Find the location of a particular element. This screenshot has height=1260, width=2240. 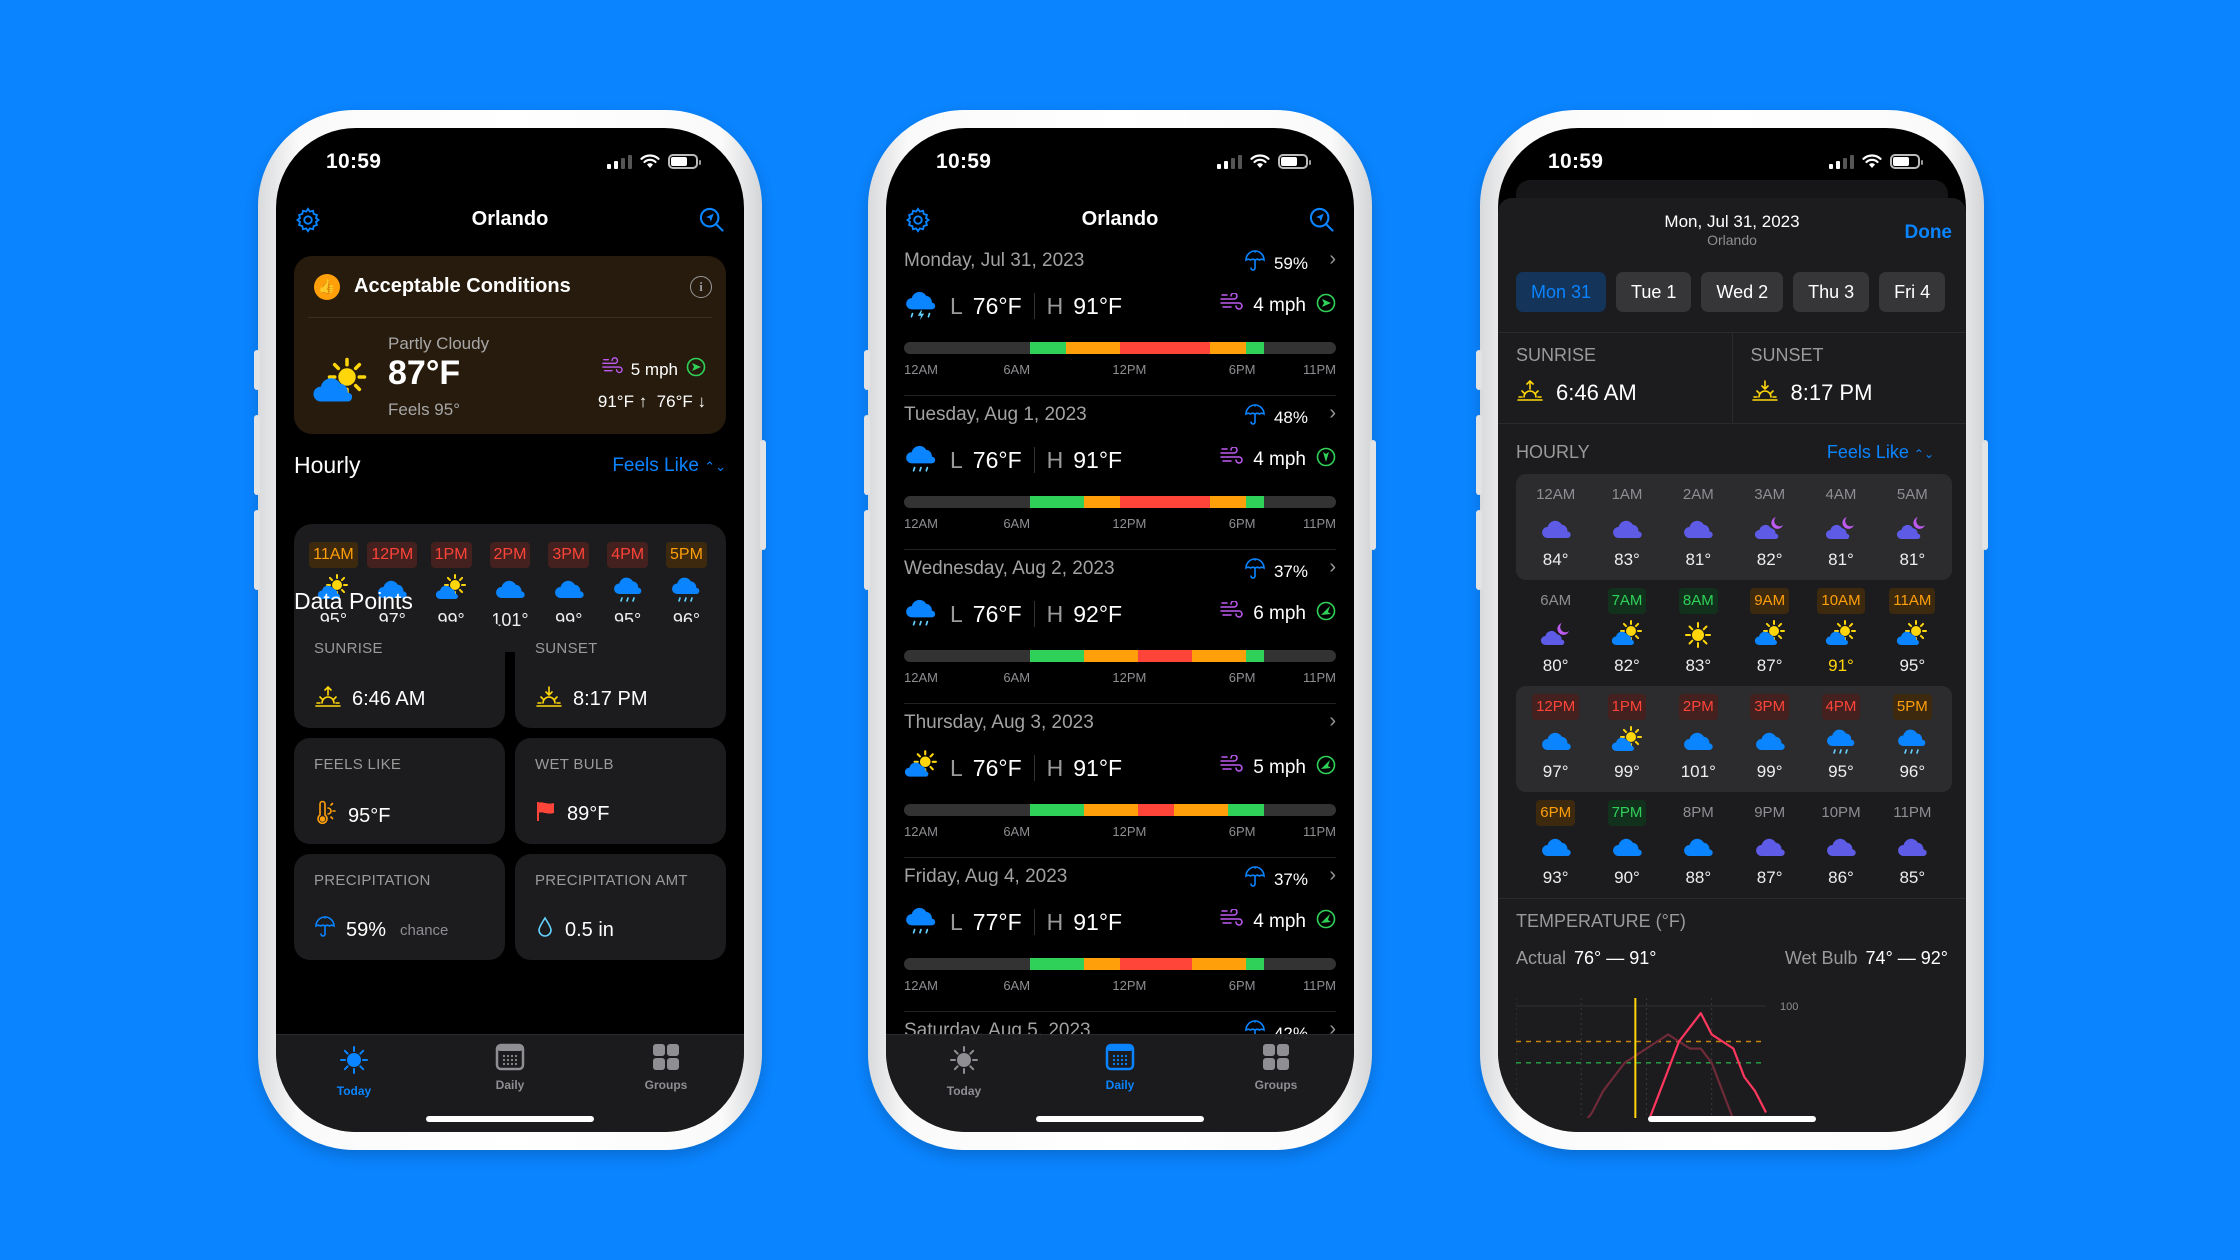

current-temperature: 87°F is located at coordinates (424, 373).